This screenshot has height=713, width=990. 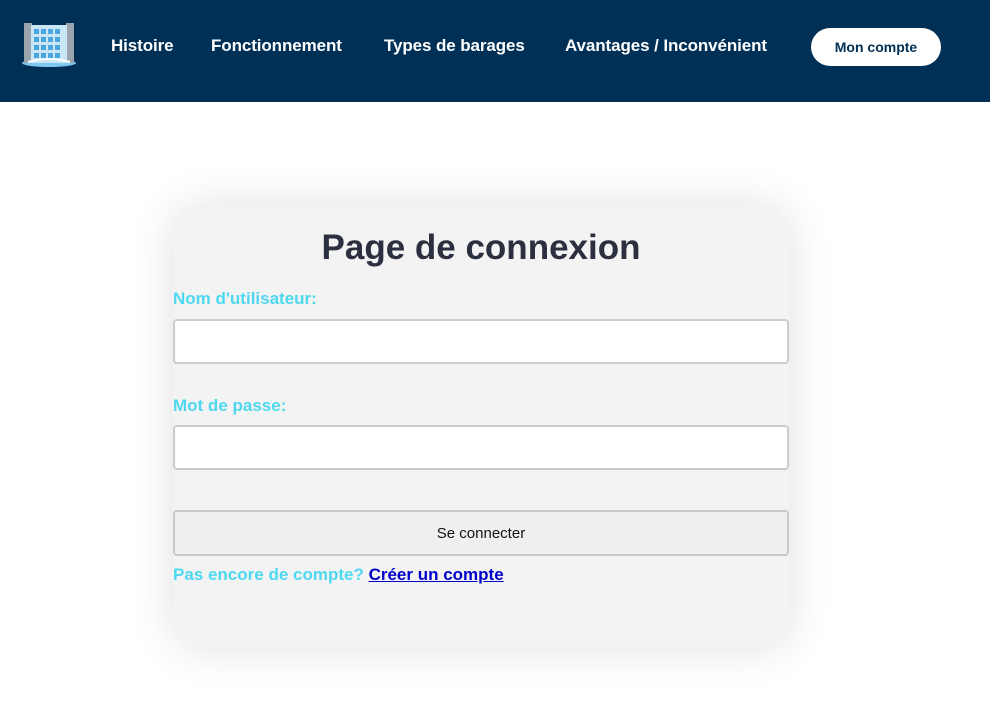 I want to click on signup-prompt: Pas encore de compte?, so click(x=268, y=574).